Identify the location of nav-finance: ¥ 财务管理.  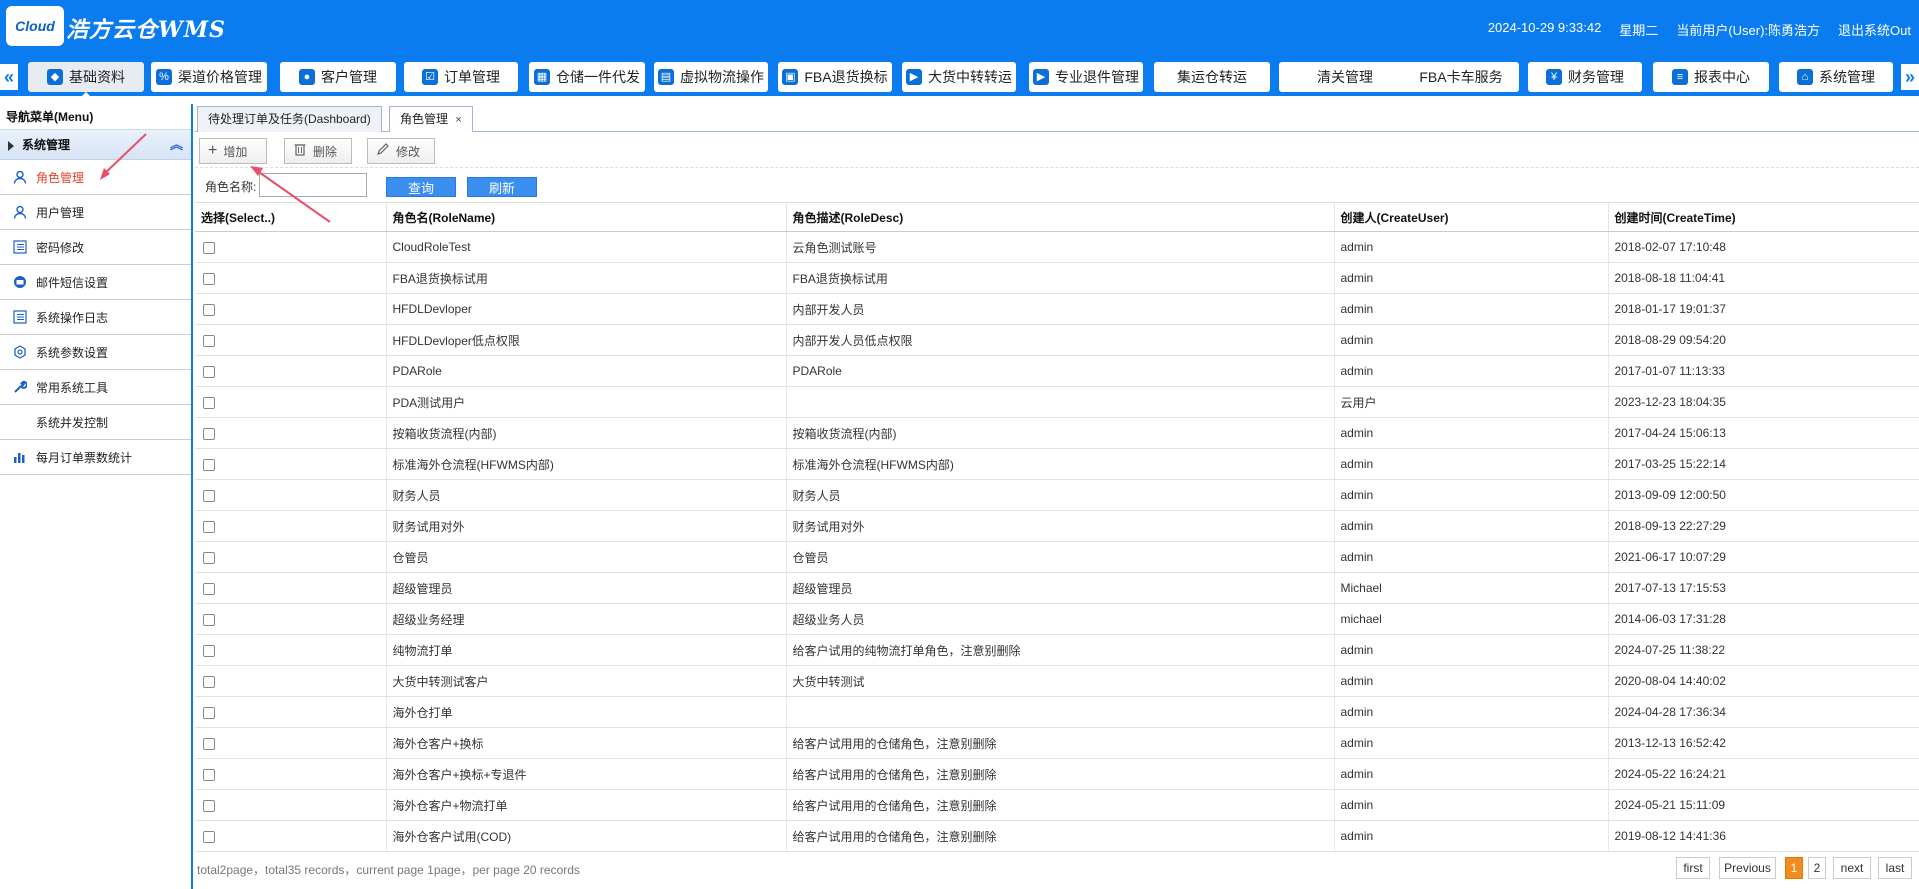
(1585, 77).